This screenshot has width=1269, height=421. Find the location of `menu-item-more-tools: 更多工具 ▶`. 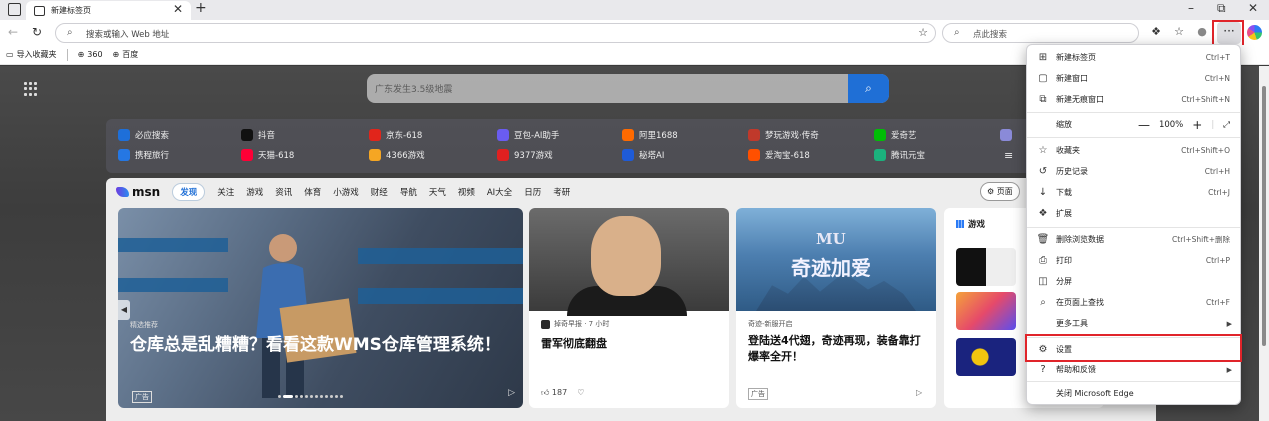

menu-item-more-tools: 更多工具 ▶ is located at coordinates (1133, 323).